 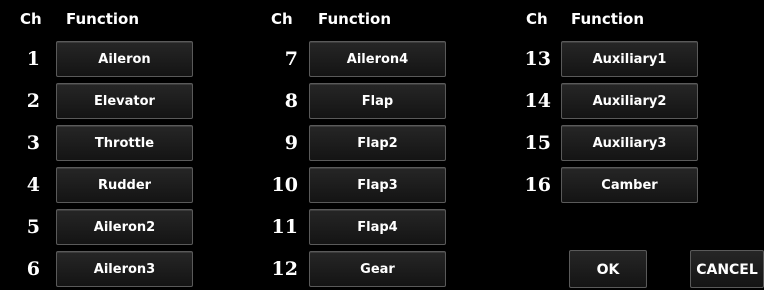 I want to click on column-1-ch-header: Ch, so click(x=31, y=19).